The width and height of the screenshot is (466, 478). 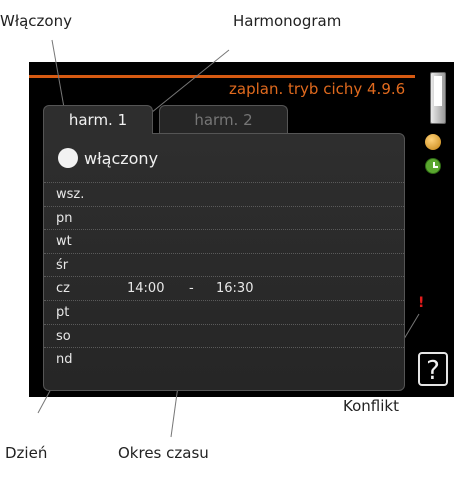 I want to click on enable-toggle: włączony, so click(x=108, y=158).